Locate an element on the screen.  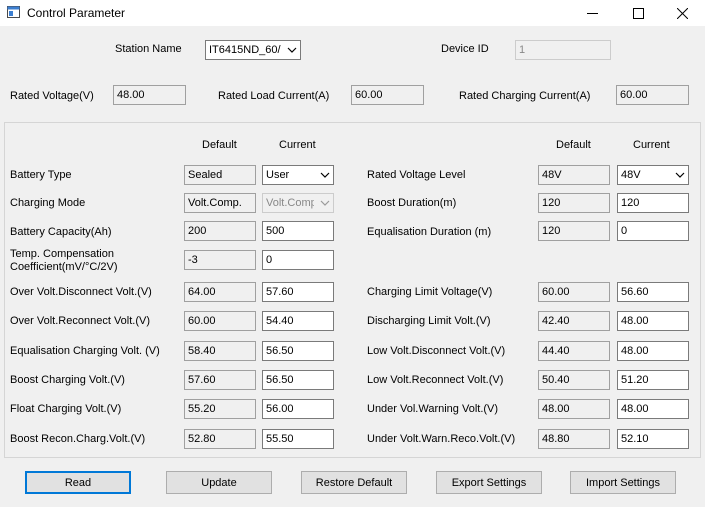
under-volt-warn-reco-default: 48.80 is located at coordinates (574, 439).